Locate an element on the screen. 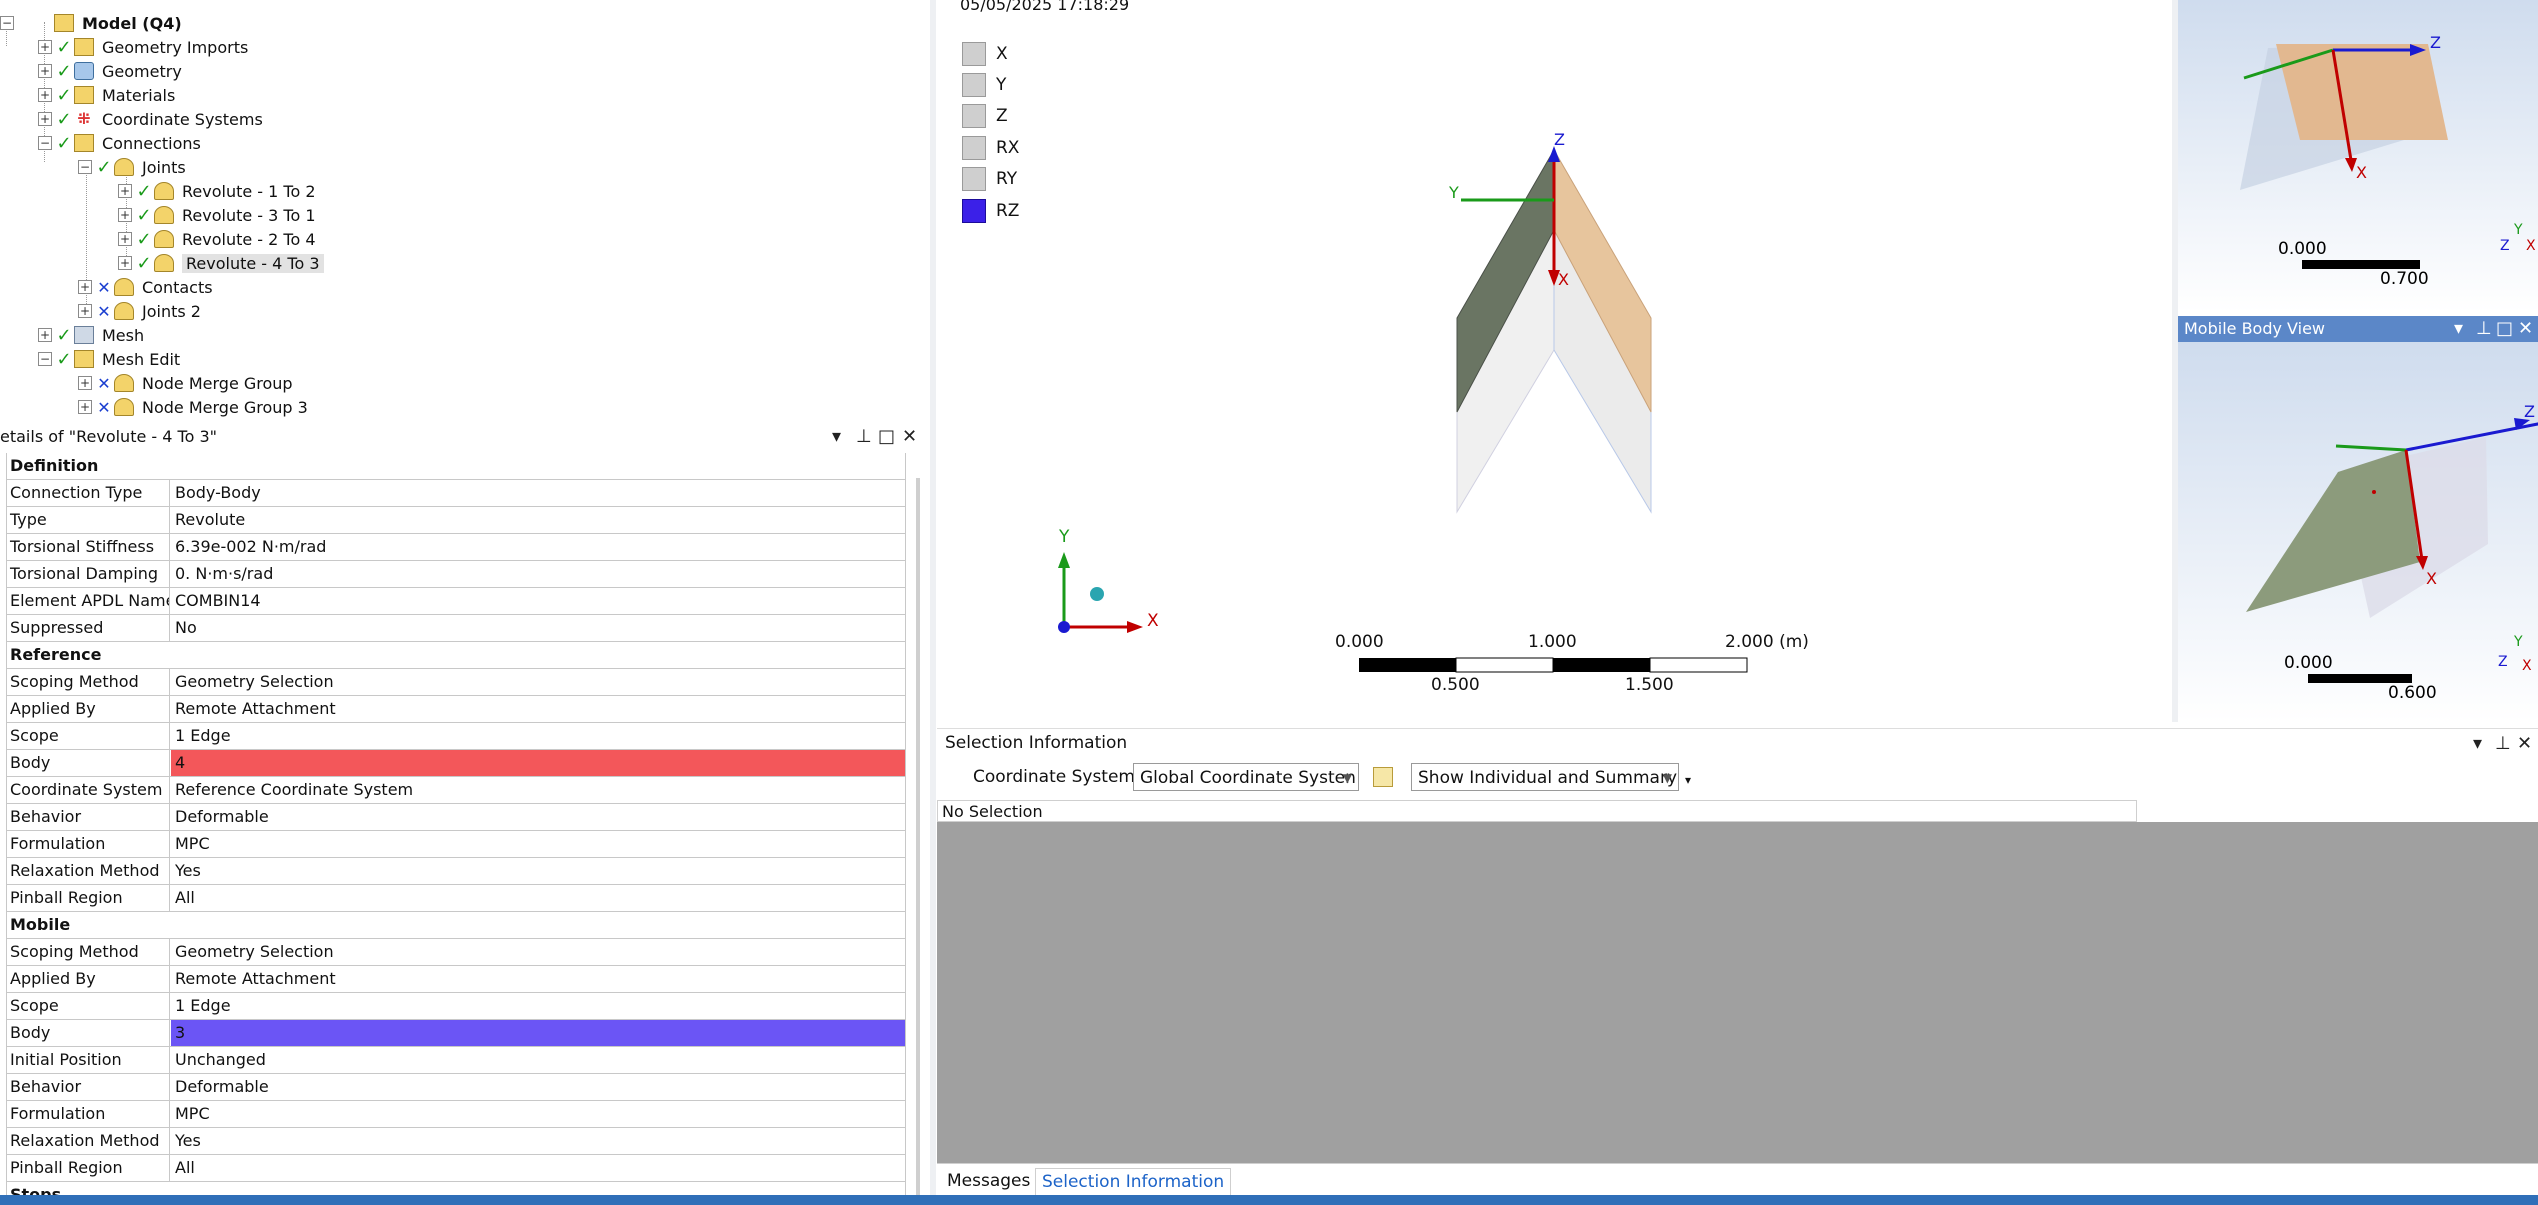 Image resolution: width=2538 pixels, height=1205 pixels. property-value: Revolute is located at coordinates (538, 520).